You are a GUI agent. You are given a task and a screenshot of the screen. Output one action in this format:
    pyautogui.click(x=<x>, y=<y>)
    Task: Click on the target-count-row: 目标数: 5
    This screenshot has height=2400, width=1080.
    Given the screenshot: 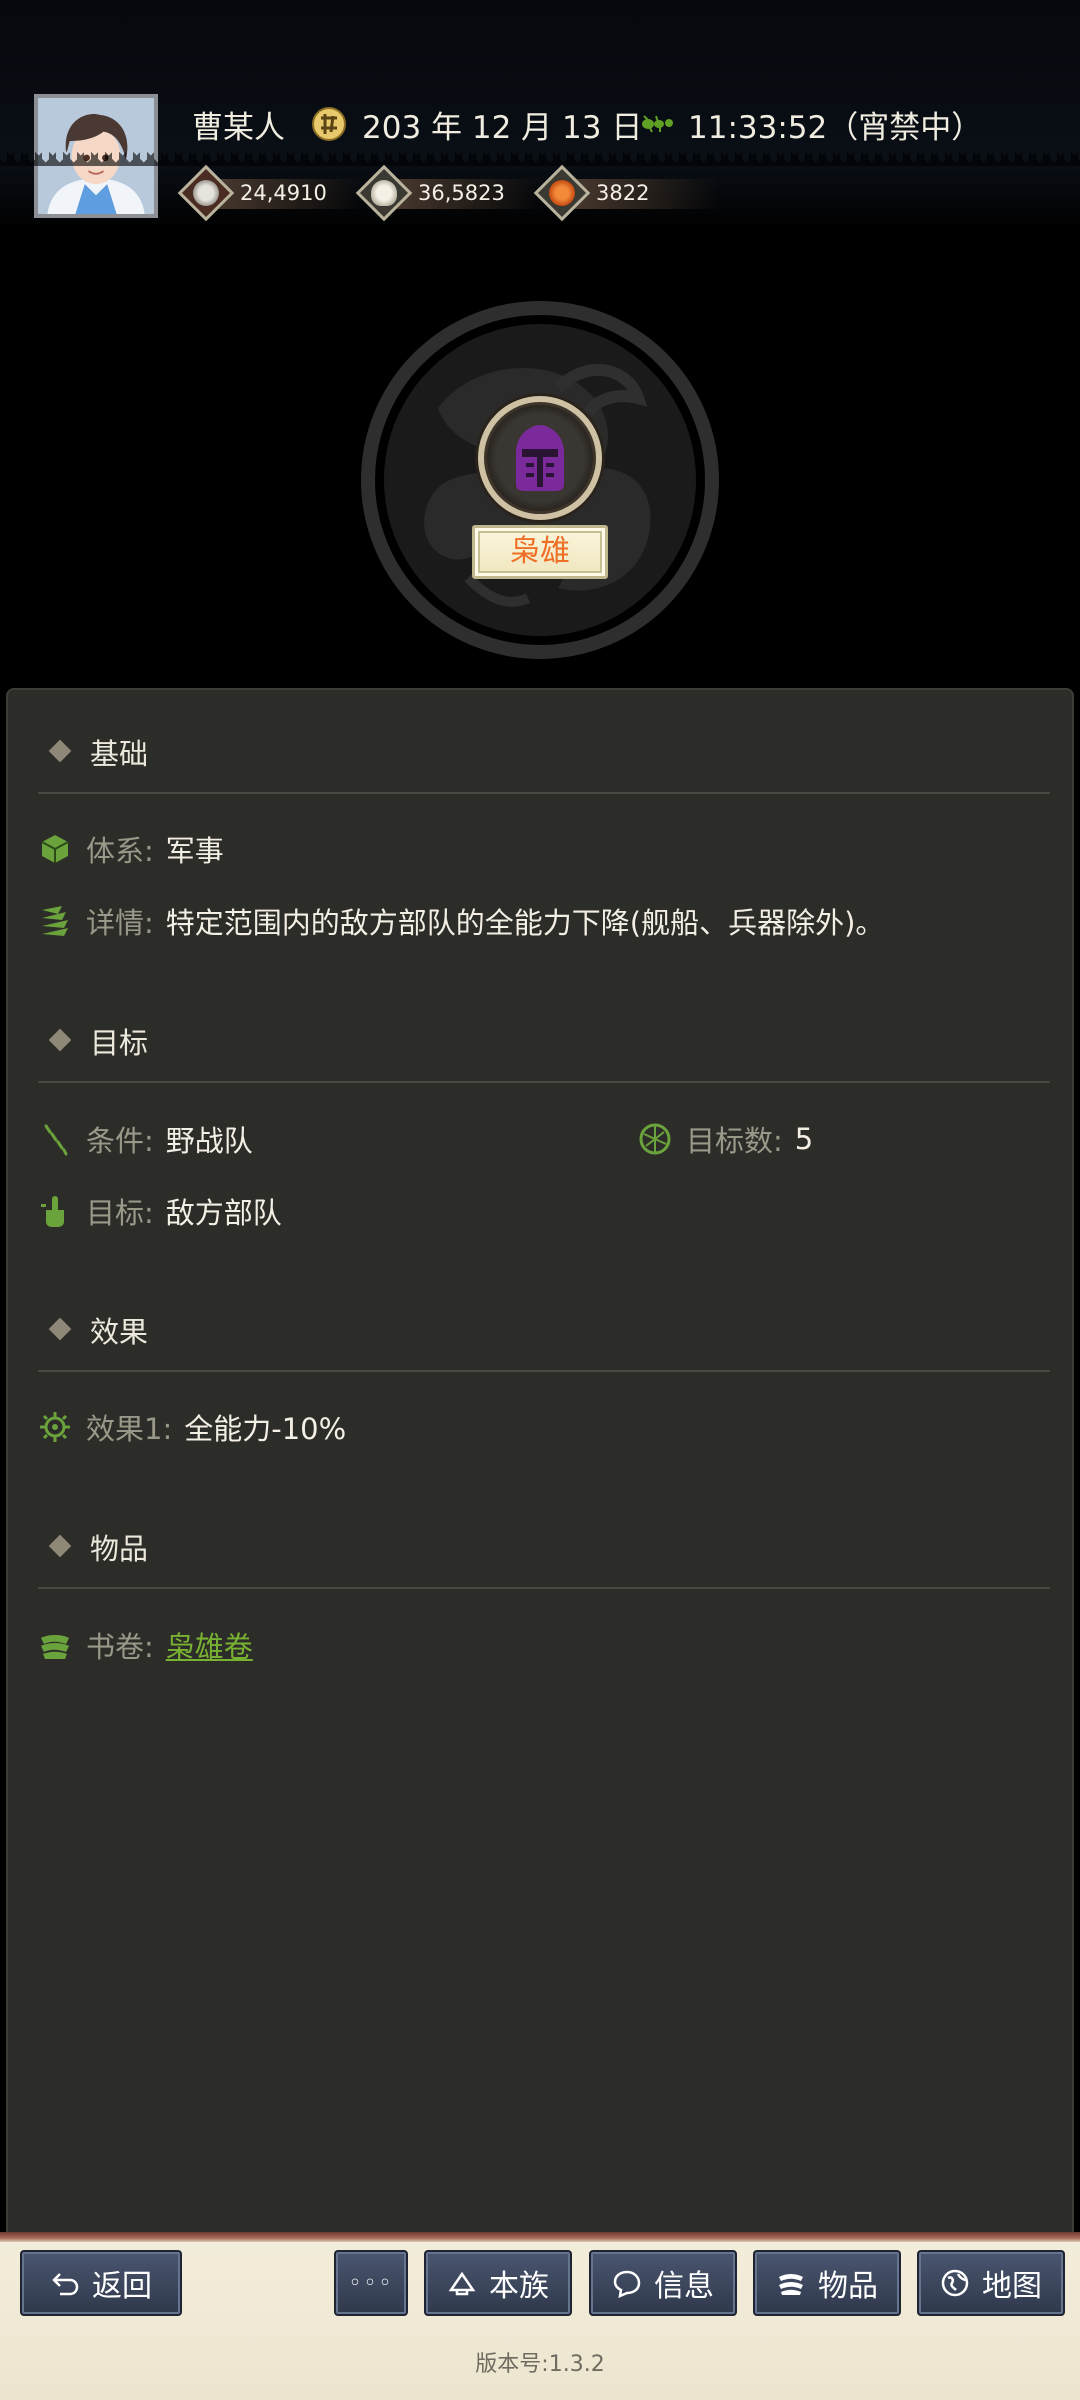 What is the action you would take?
    pyautogui.click(x=725, y=1139)
    